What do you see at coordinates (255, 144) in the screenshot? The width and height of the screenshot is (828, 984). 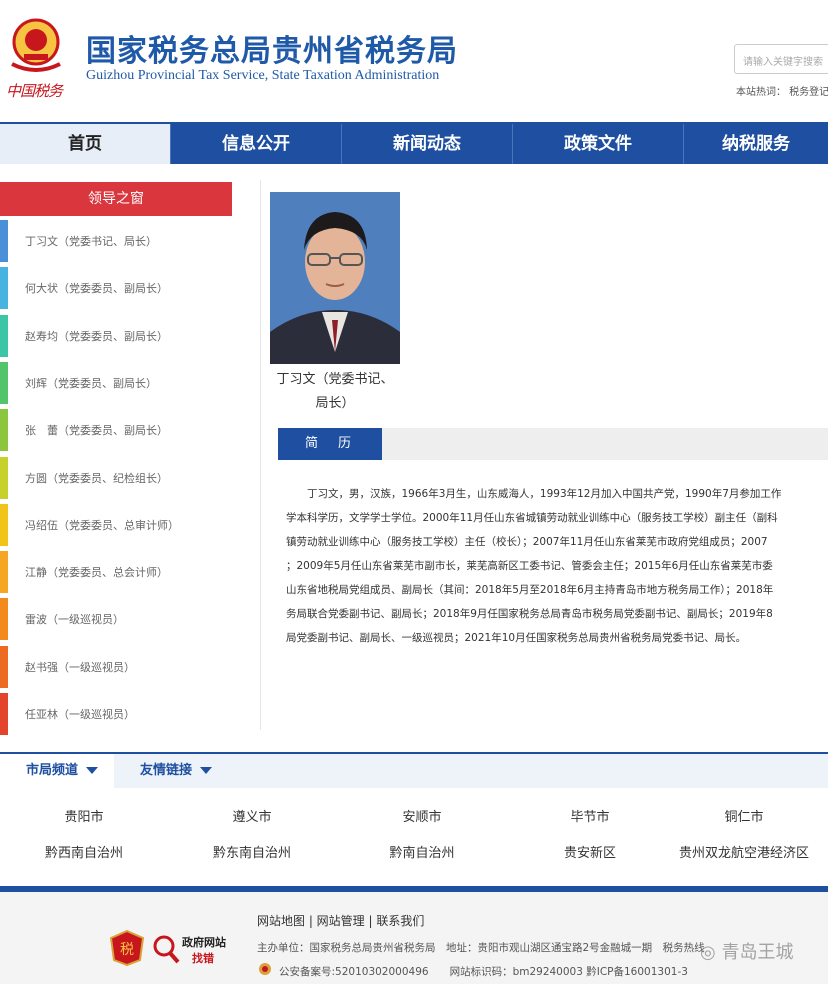 I see `nav-item-info: 信息公开` at bounding box center [255, 144].